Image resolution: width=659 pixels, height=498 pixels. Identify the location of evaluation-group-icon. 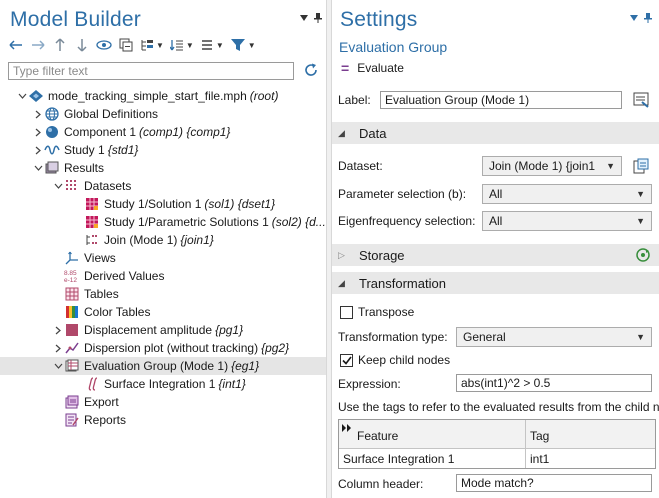
(72, 366).